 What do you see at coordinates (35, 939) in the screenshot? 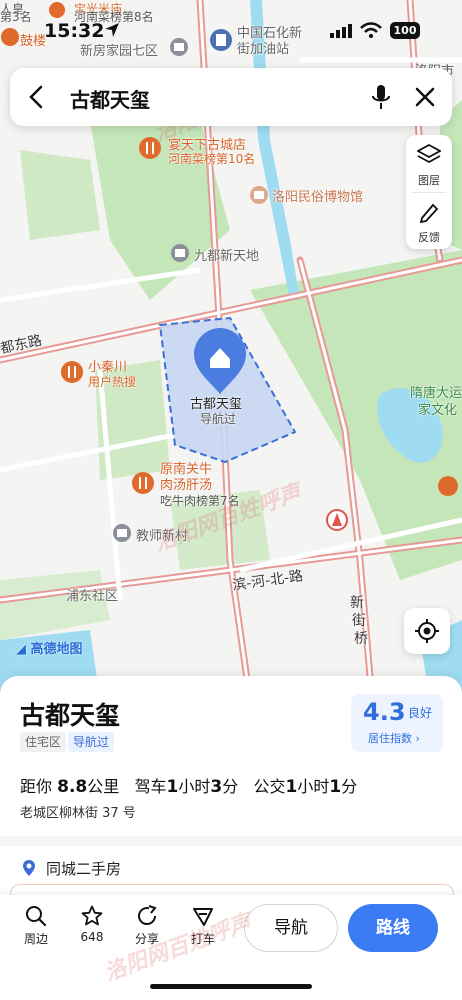
I see `nearby-label: 周边` at bounding box center [35, 939].